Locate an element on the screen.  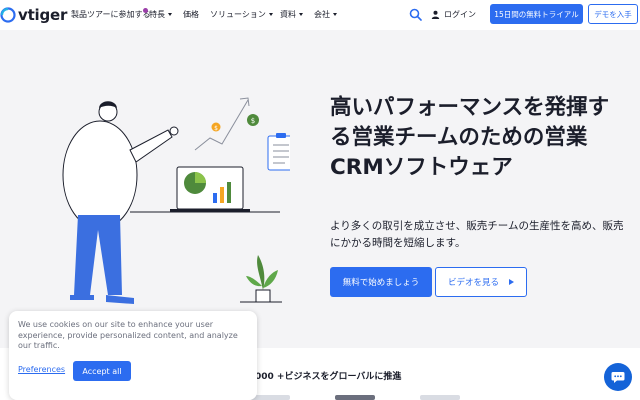
nav-company: 会社 is located at coordinates (325, 14).